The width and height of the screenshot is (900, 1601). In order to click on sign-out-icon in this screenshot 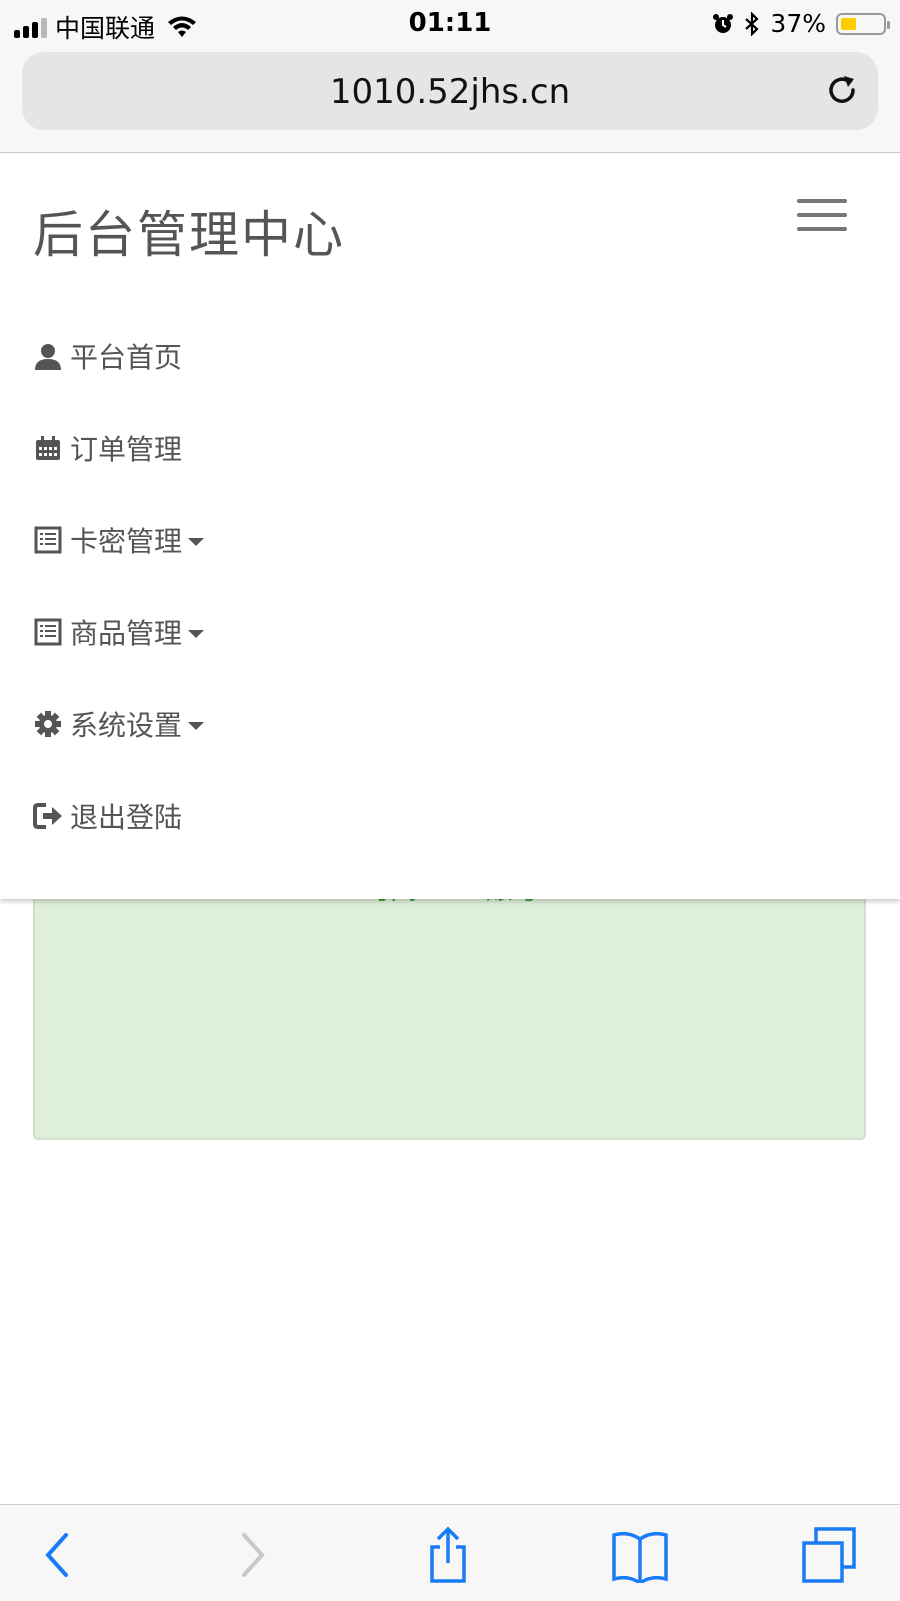, I will do `click(48, 816)`.